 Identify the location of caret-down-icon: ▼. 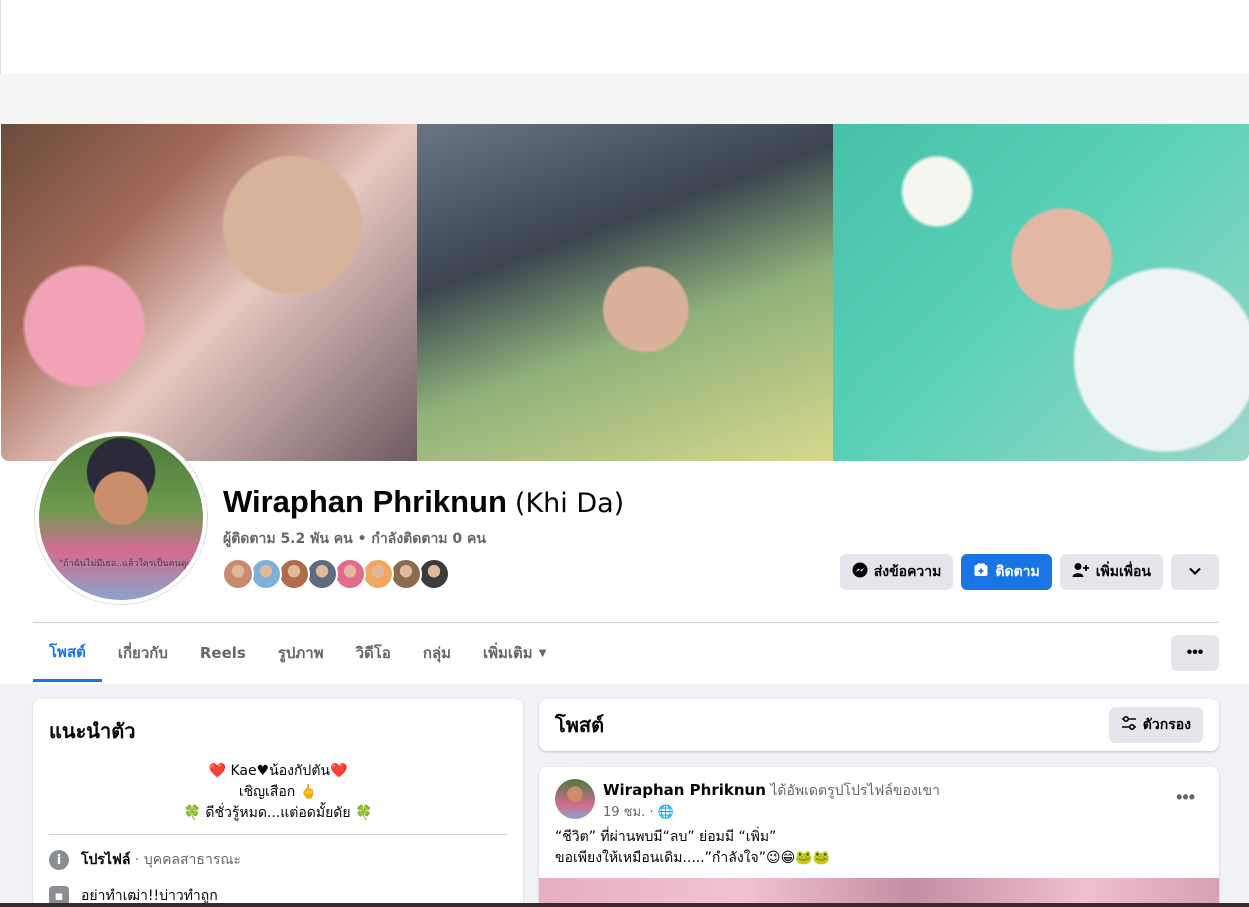
(542, 653).